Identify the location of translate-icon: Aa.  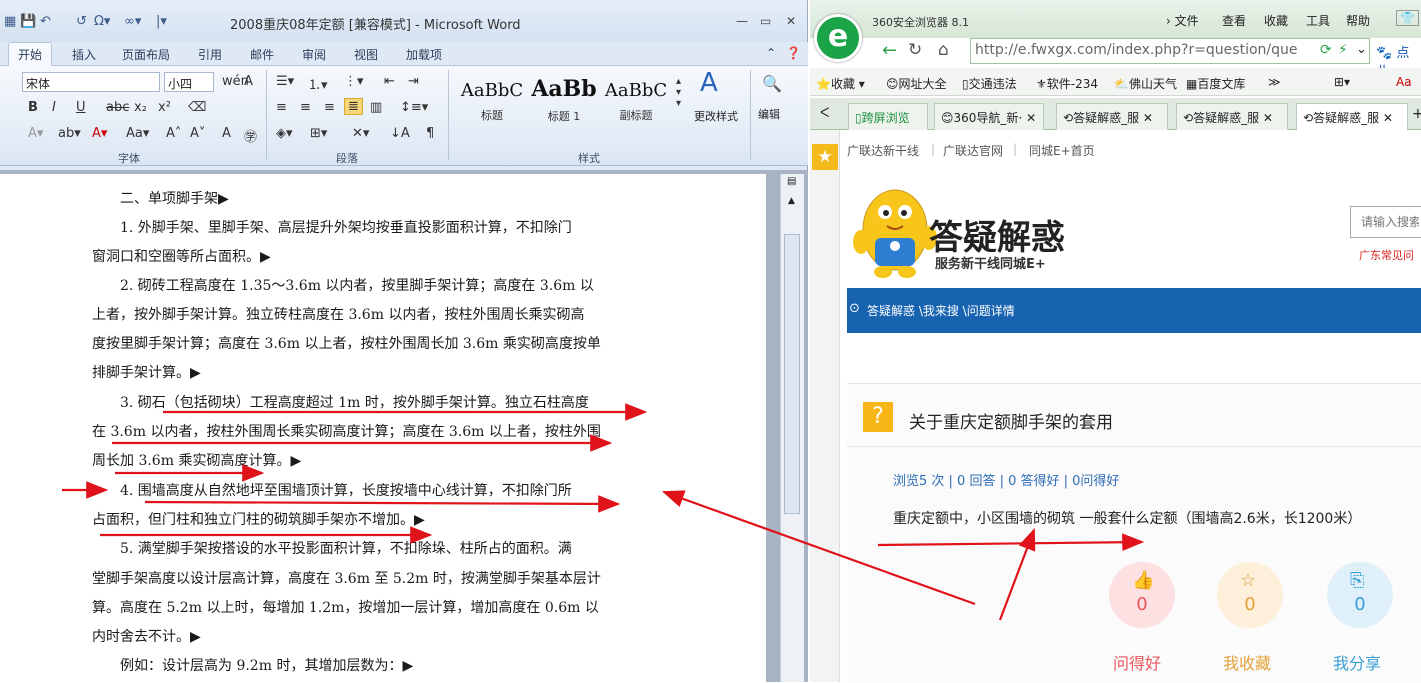
(1404, 82).